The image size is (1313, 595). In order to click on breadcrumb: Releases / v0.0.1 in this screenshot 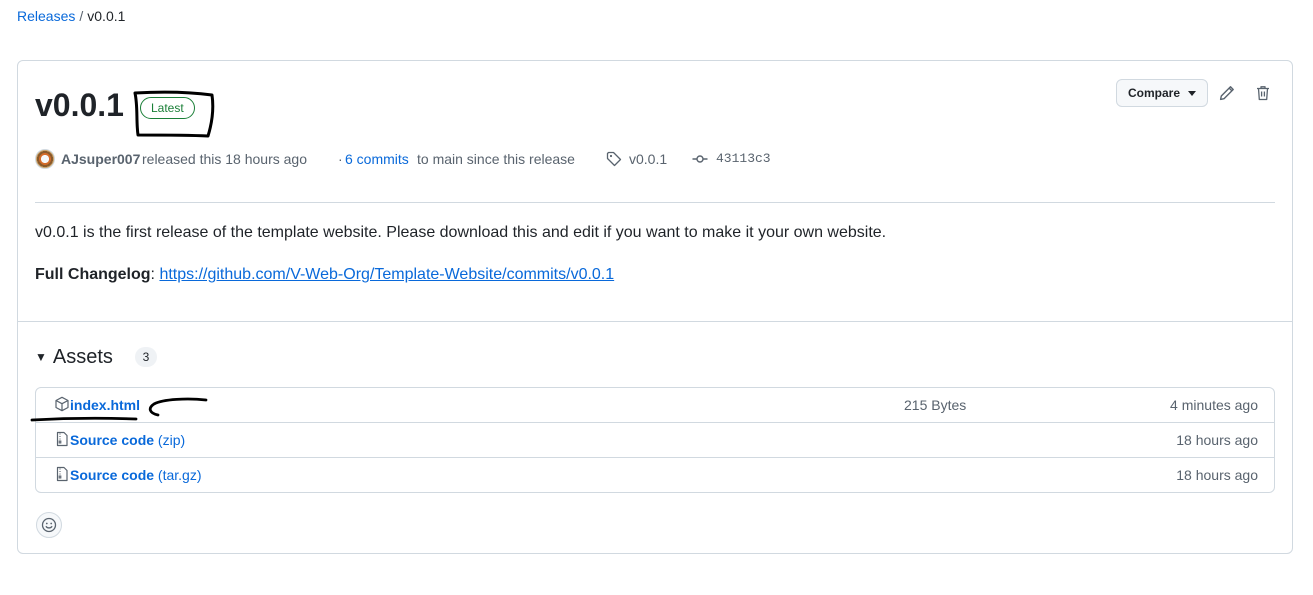, I will do `click(71, 16)`.